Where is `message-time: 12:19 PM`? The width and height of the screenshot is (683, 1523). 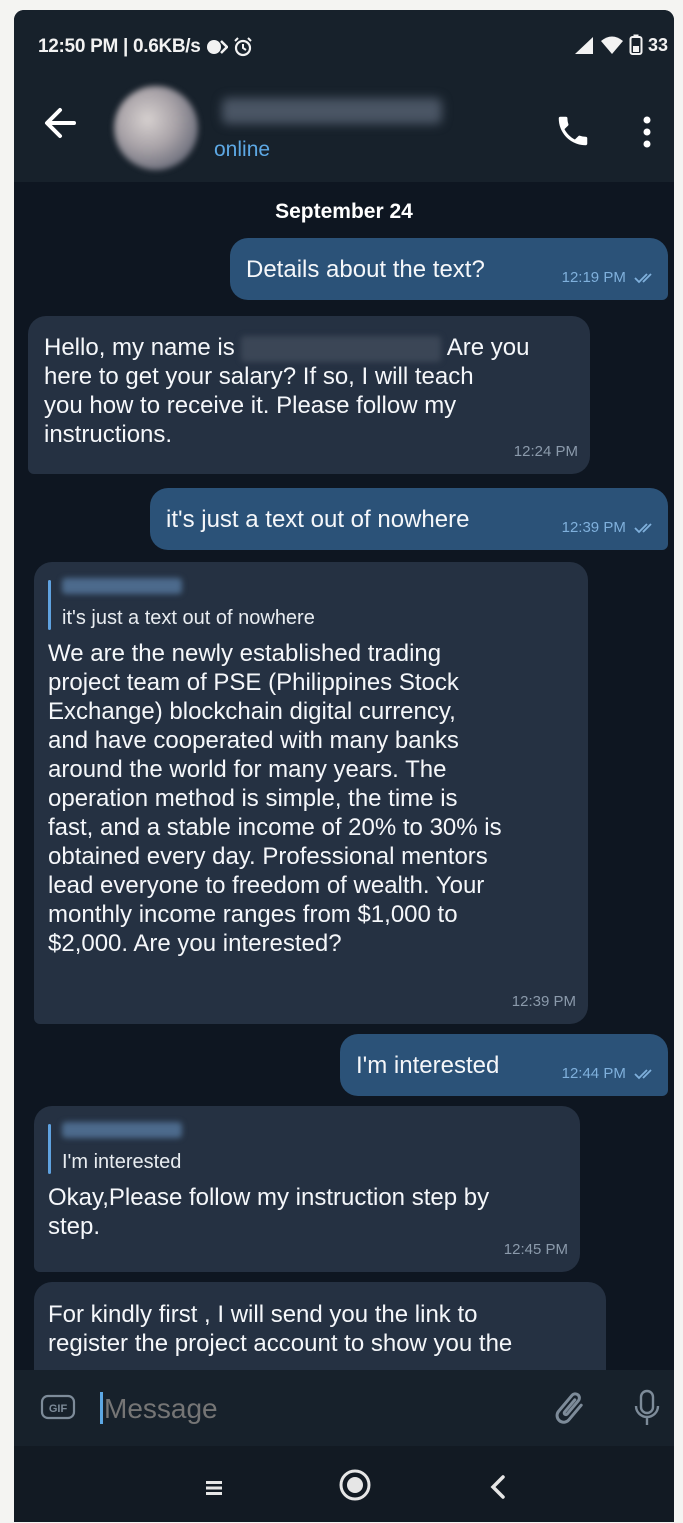
message-time: 12:19 PM is located at coordinates (593, 277).